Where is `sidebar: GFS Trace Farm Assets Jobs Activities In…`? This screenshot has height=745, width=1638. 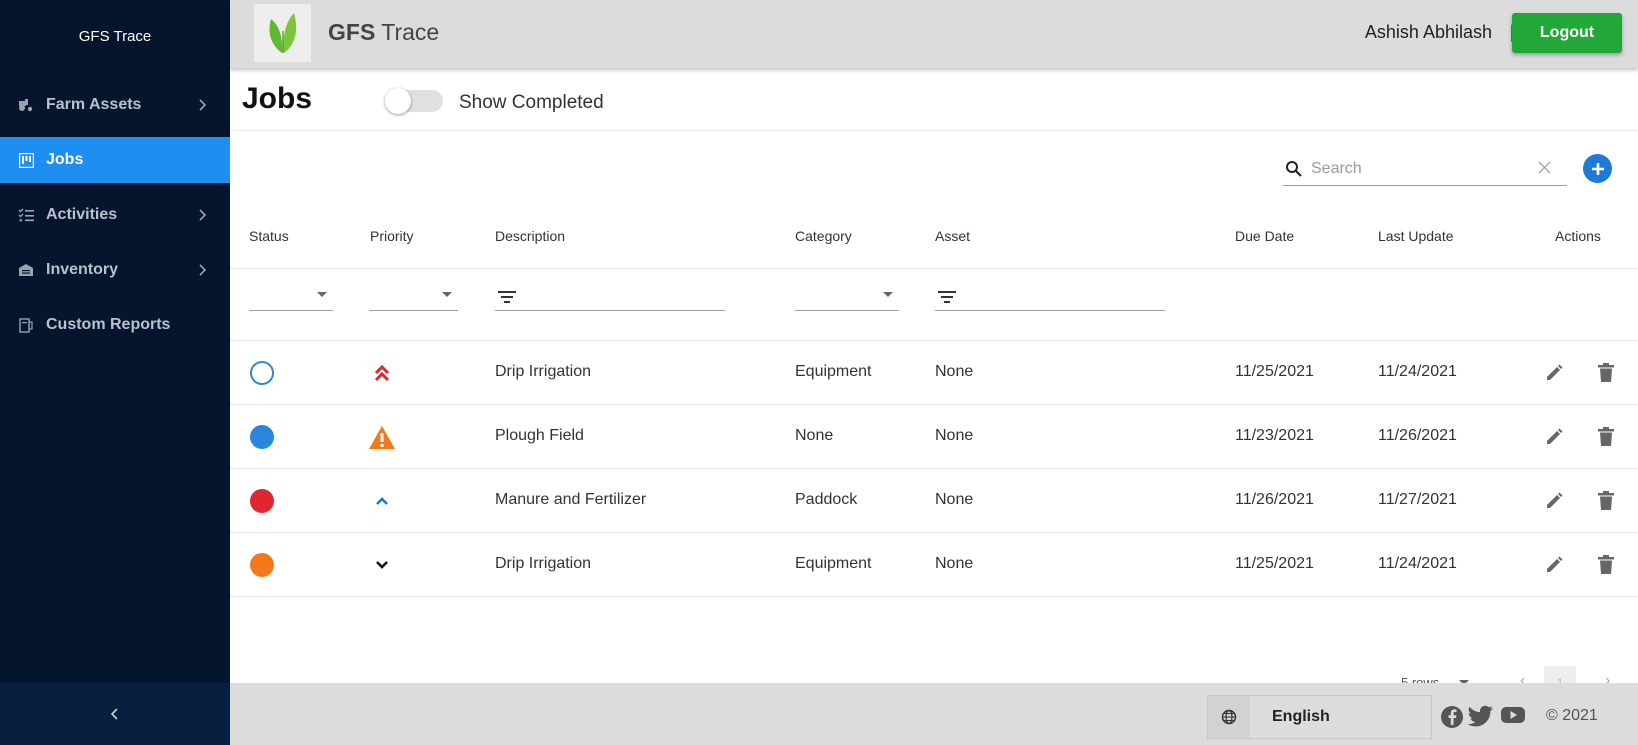
sidebar: GFS Trace Farm Assets Jobs Activities In… is located at coordinates (115, 372).